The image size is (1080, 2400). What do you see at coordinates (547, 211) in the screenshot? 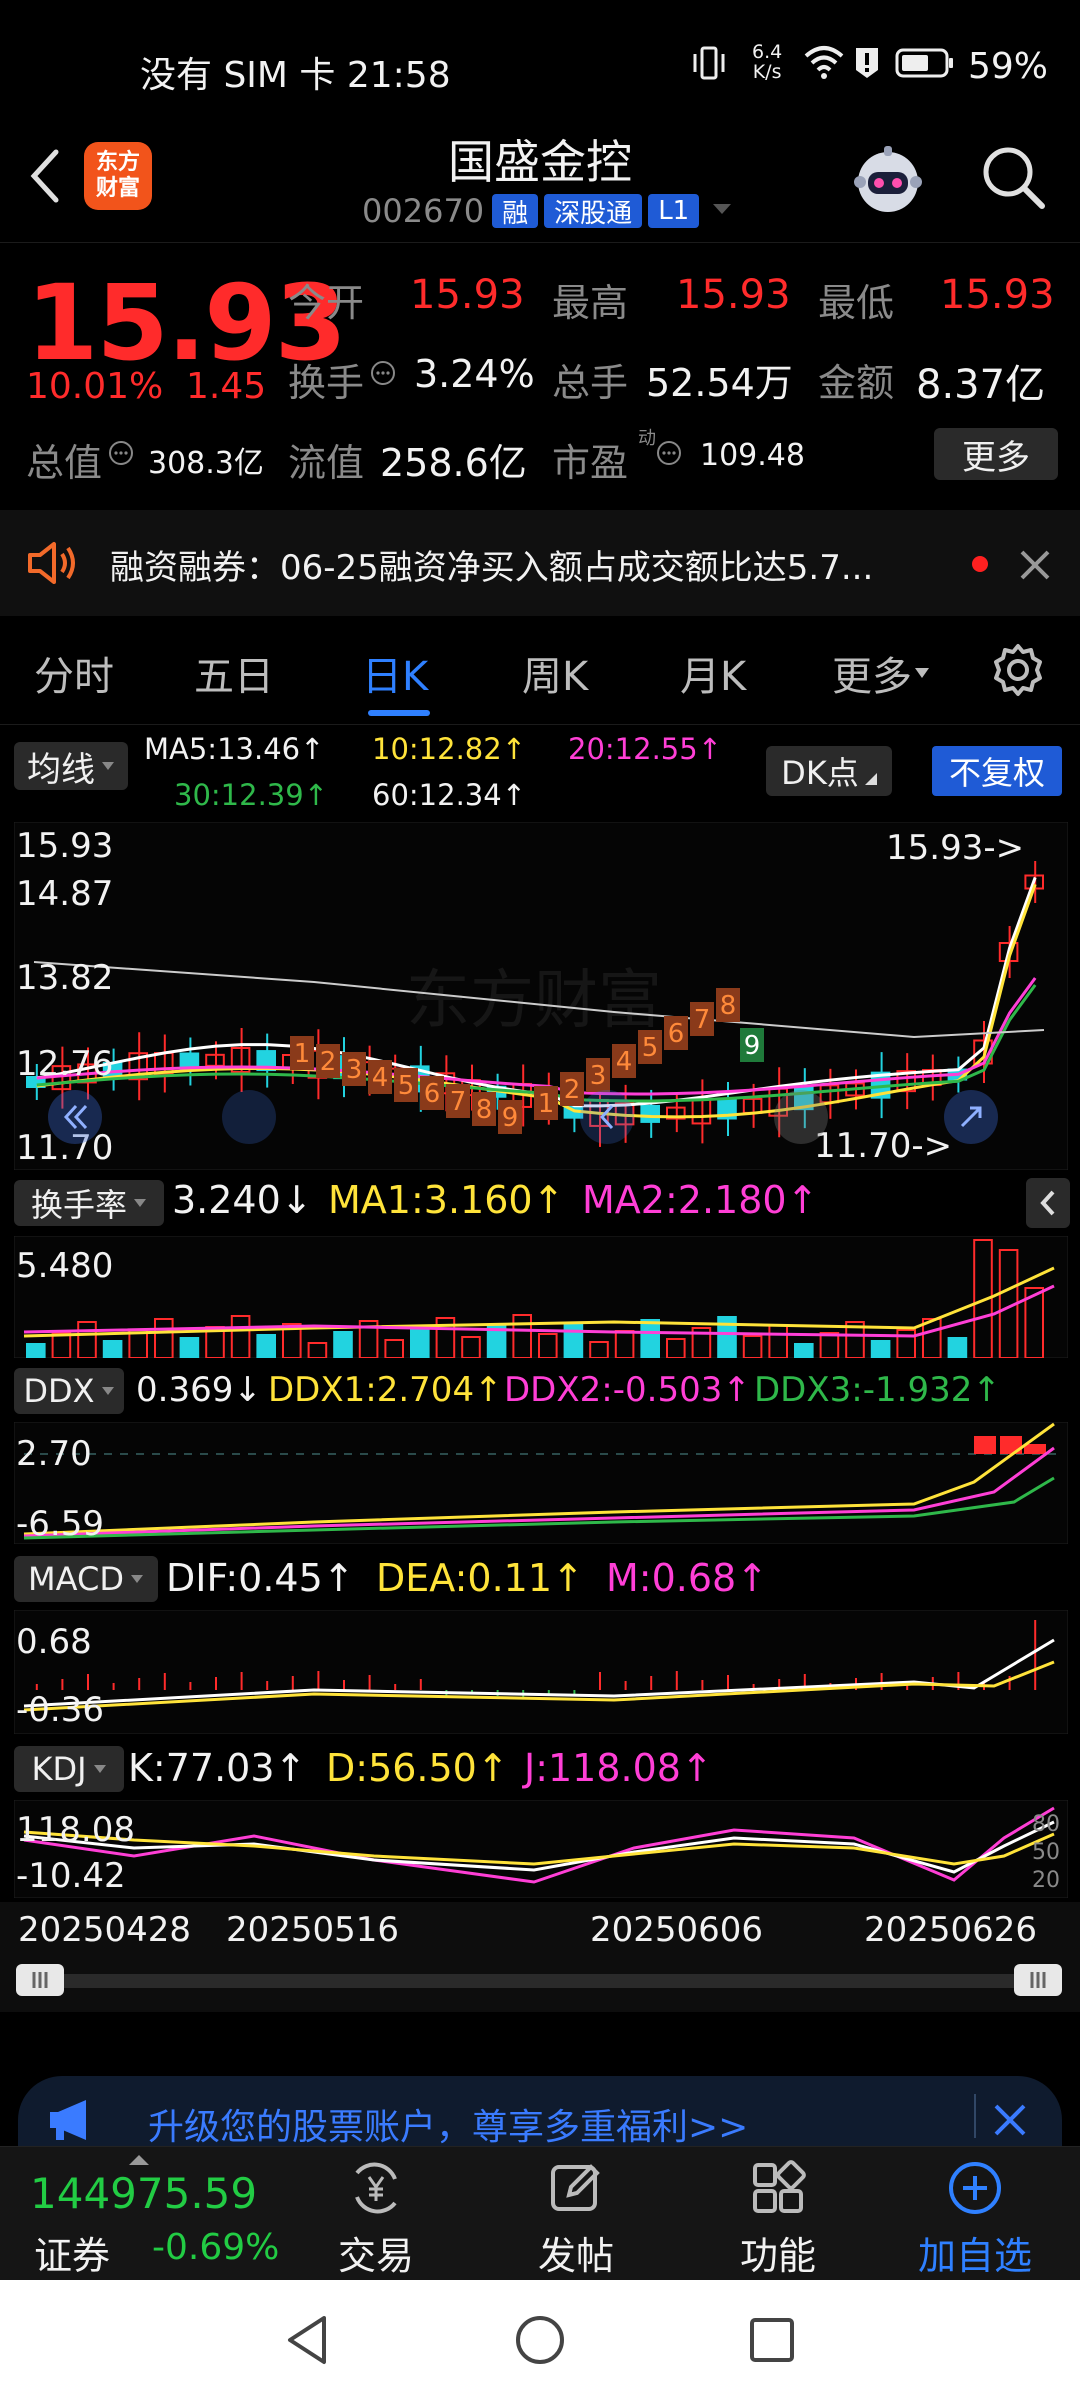
I see `stock-code-row: 002670 融 深股通 L1` at bounding box center [547, 211].